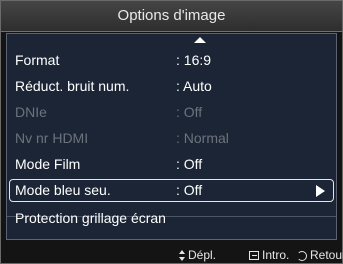  Describe the element at coordinates (37, 60) in the screenshot. I see `menu-item-label: Format` at that location.